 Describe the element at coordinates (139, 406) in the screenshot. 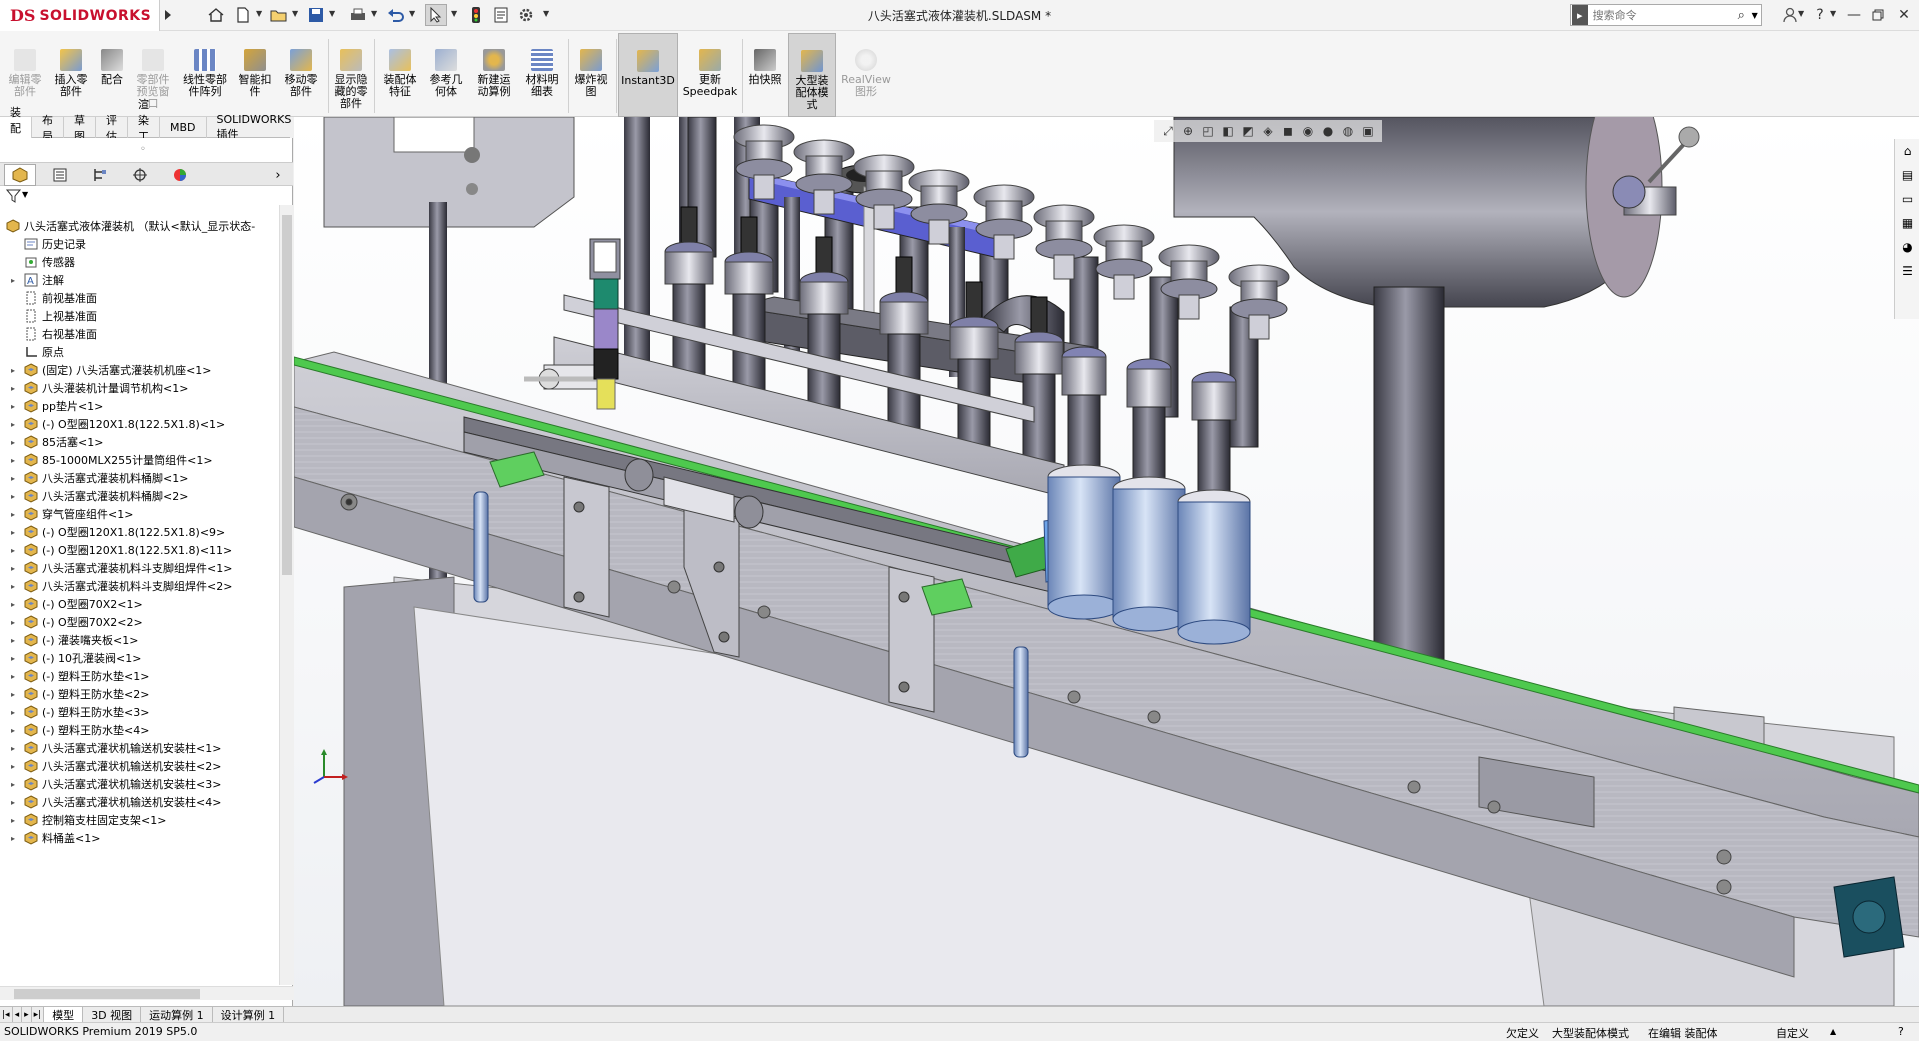

I see `tree-item: ▸ pp垫片<1>` at that location.